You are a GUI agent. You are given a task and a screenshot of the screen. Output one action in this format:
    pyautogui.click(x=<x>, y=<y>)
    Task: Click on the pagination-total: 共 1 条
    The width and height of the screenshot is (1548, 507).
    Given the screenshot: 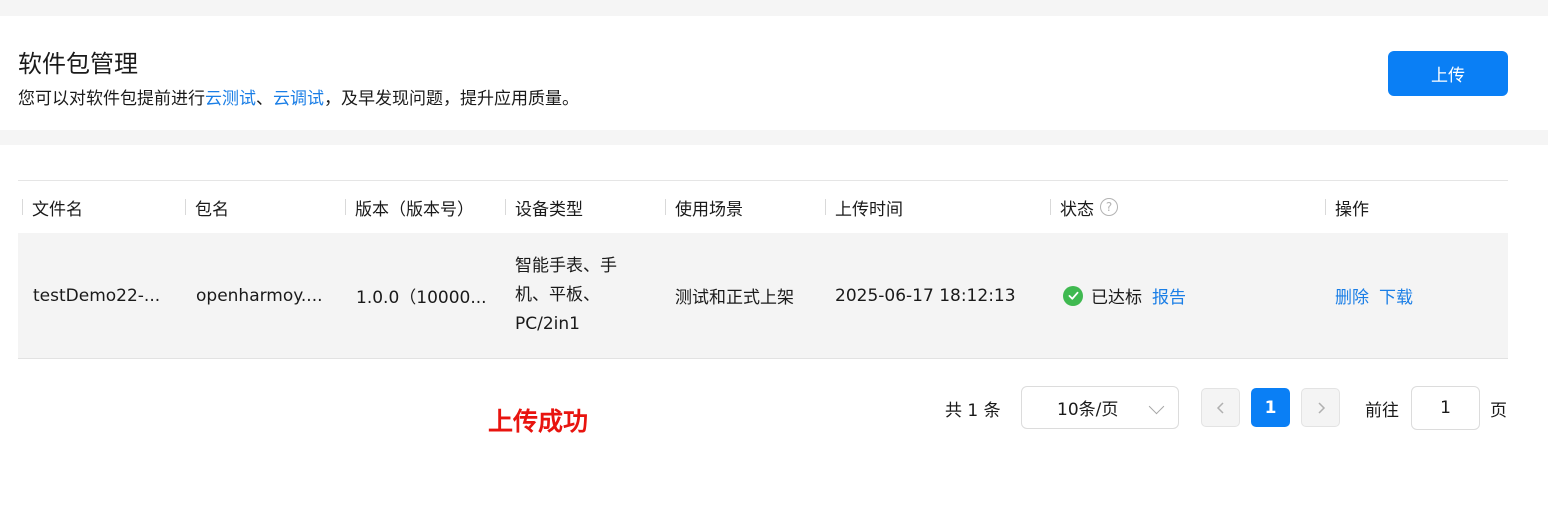 What is the action you would take?
    pyautogui.click(x=973, y=410)
    